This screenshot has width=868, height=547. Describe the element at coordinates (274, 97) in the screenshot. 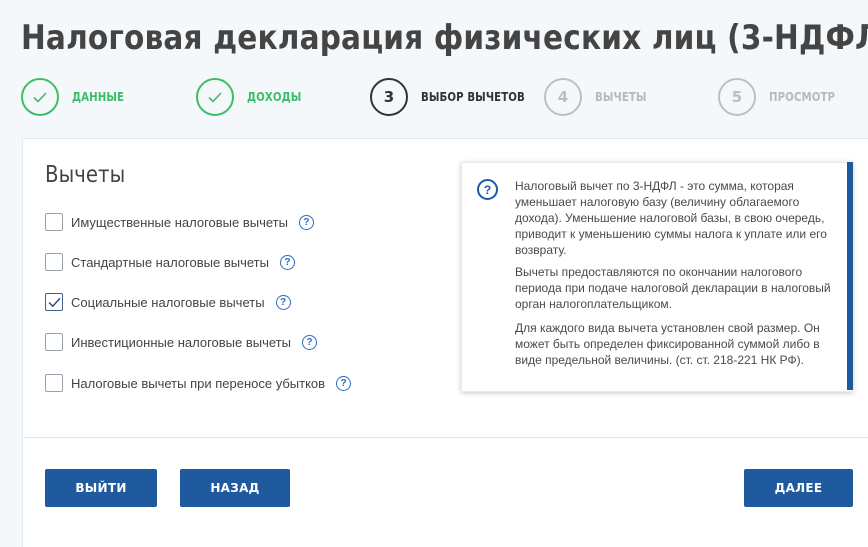

I see `step-2-label: ДОХОДЫ` at that location.